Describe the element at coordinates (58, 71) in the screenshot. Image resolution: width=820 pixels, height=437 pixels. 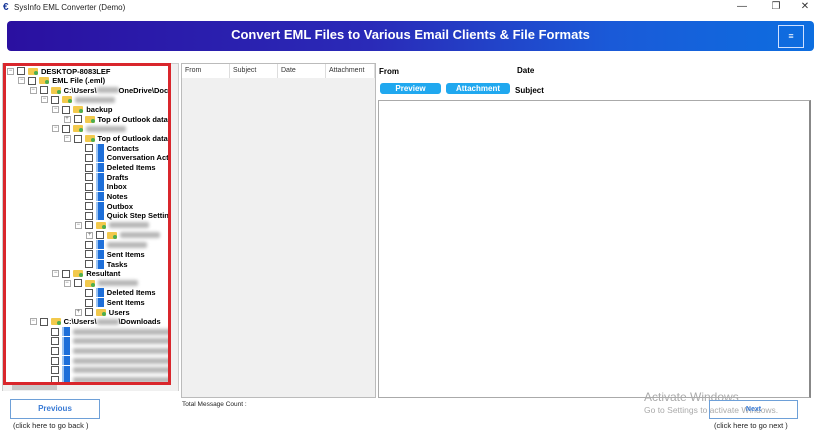
I see `tree-node: − DESKTOP-8083LEF` at that location.